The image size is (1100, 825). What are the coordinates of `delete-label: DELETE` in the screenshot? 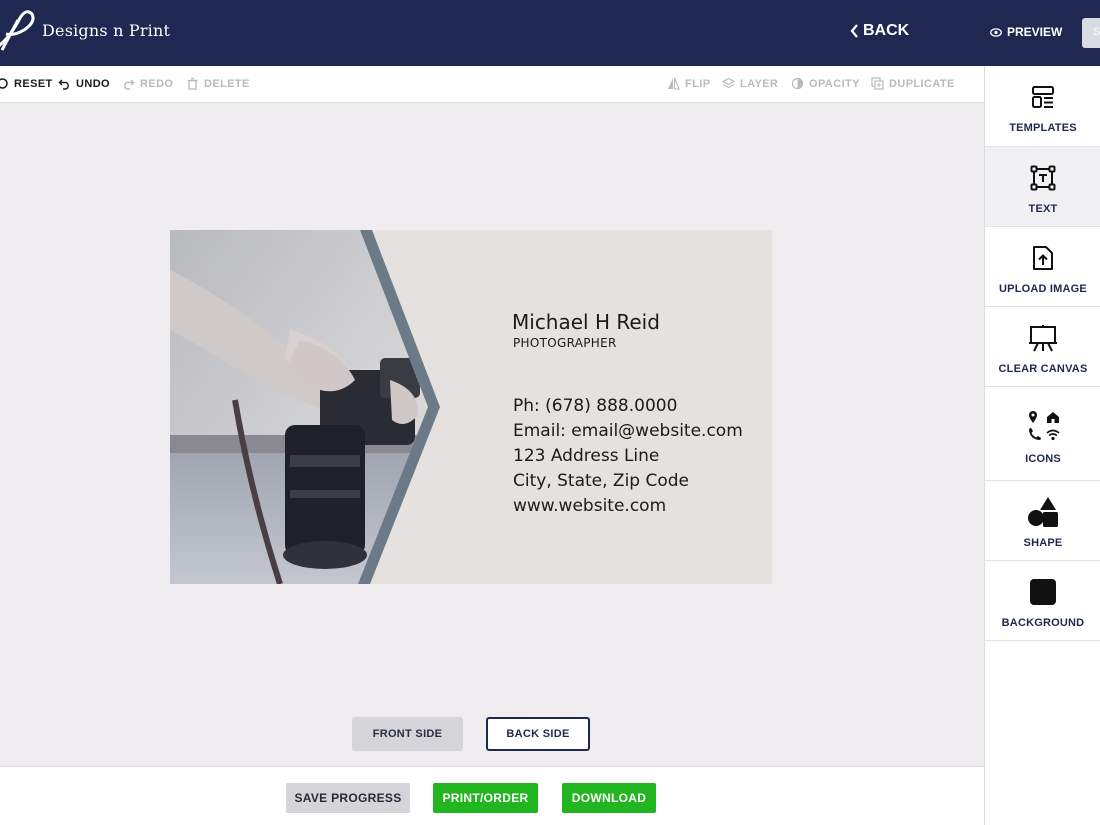 It's located at (227, 83).